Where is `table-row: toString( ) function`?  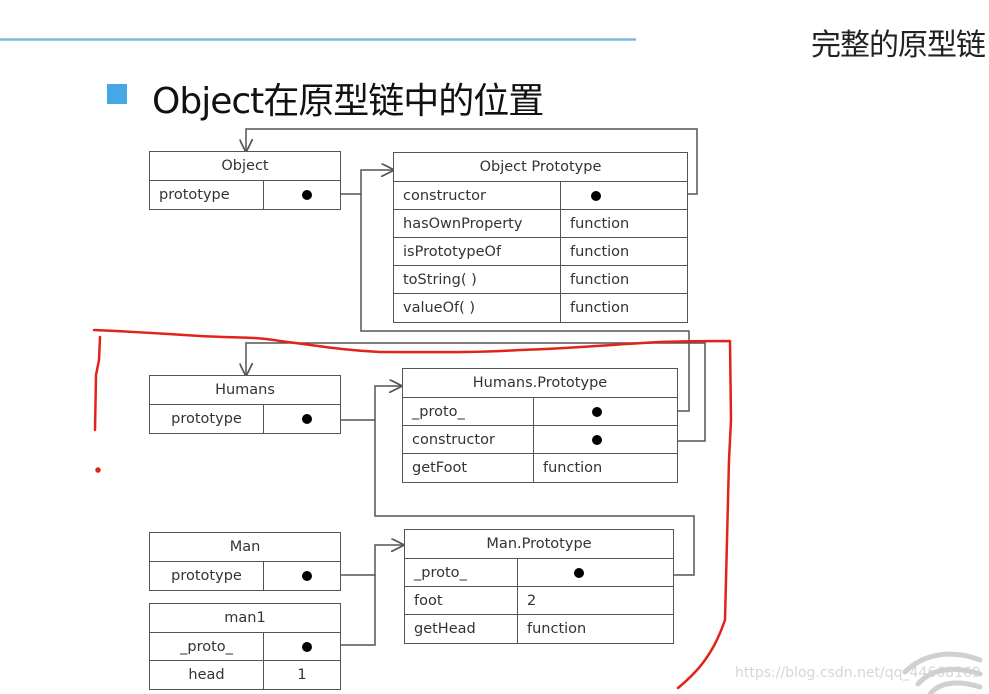 table-row: toString( ) function is located at coordinates (540, 280).